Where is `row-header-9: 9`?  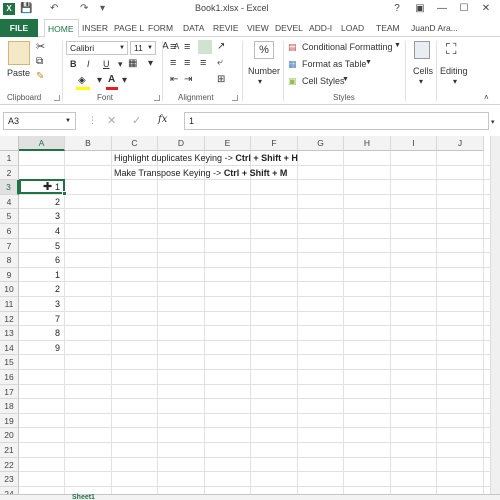 row-header-9: 9 is located at coordinates (9, 275).